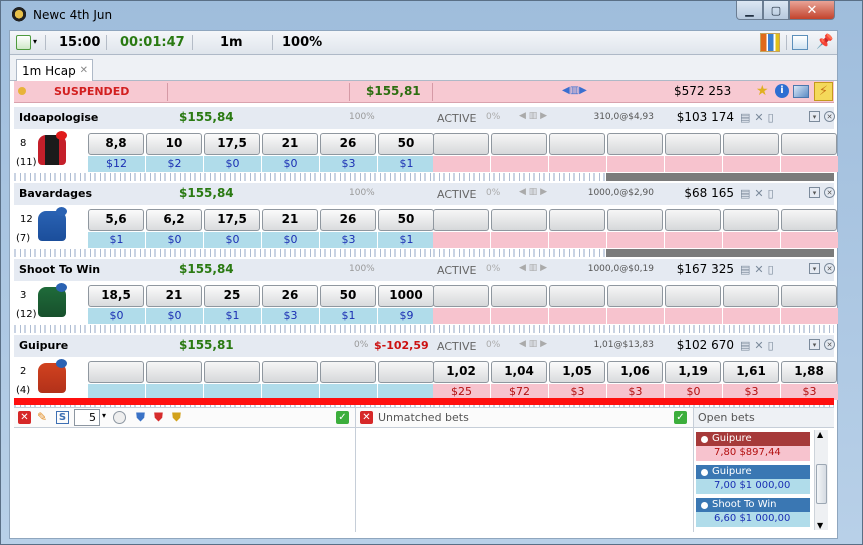  Describe the element at coordinates (770, 42) in the screenshot. I see `chart-icon` at that location.